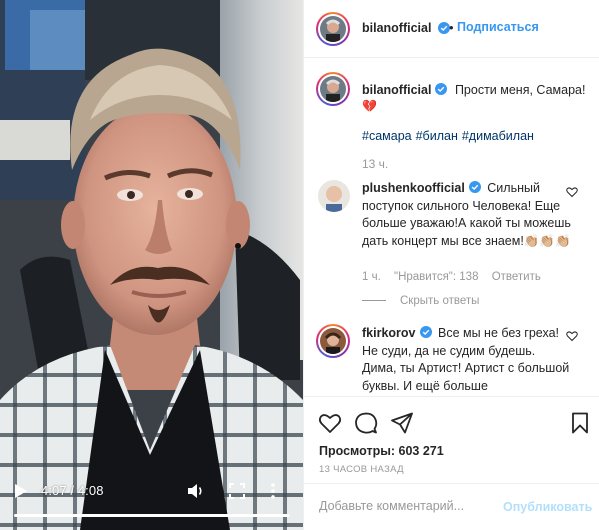  I want to click on post-actions: Просмотры: 603 271, so click(451, 431).